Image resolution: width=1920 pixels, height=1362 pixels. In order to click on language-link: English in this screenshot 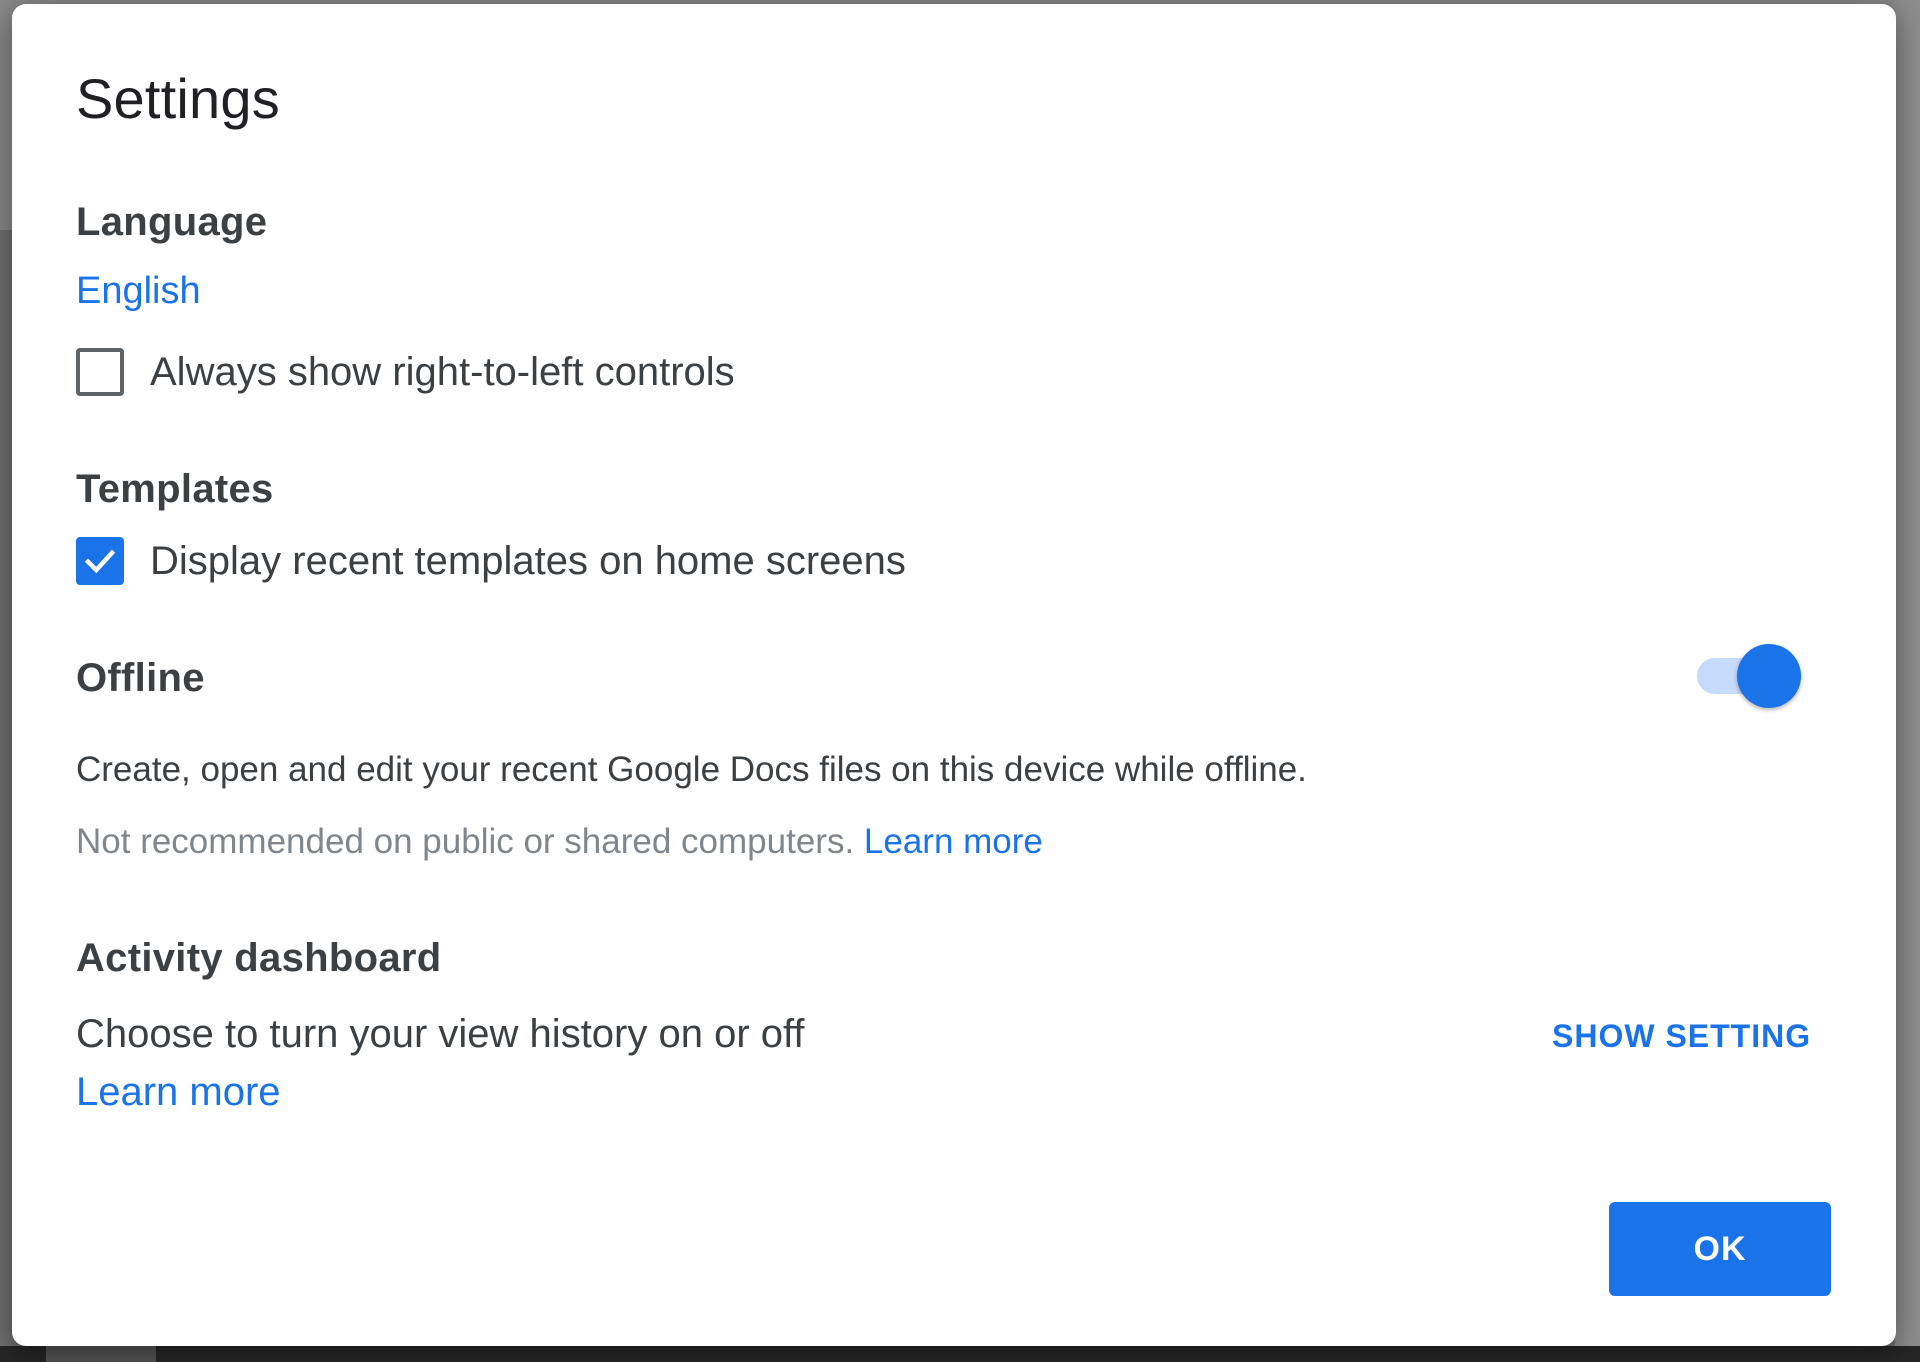, I will do `click(138, 291)`.